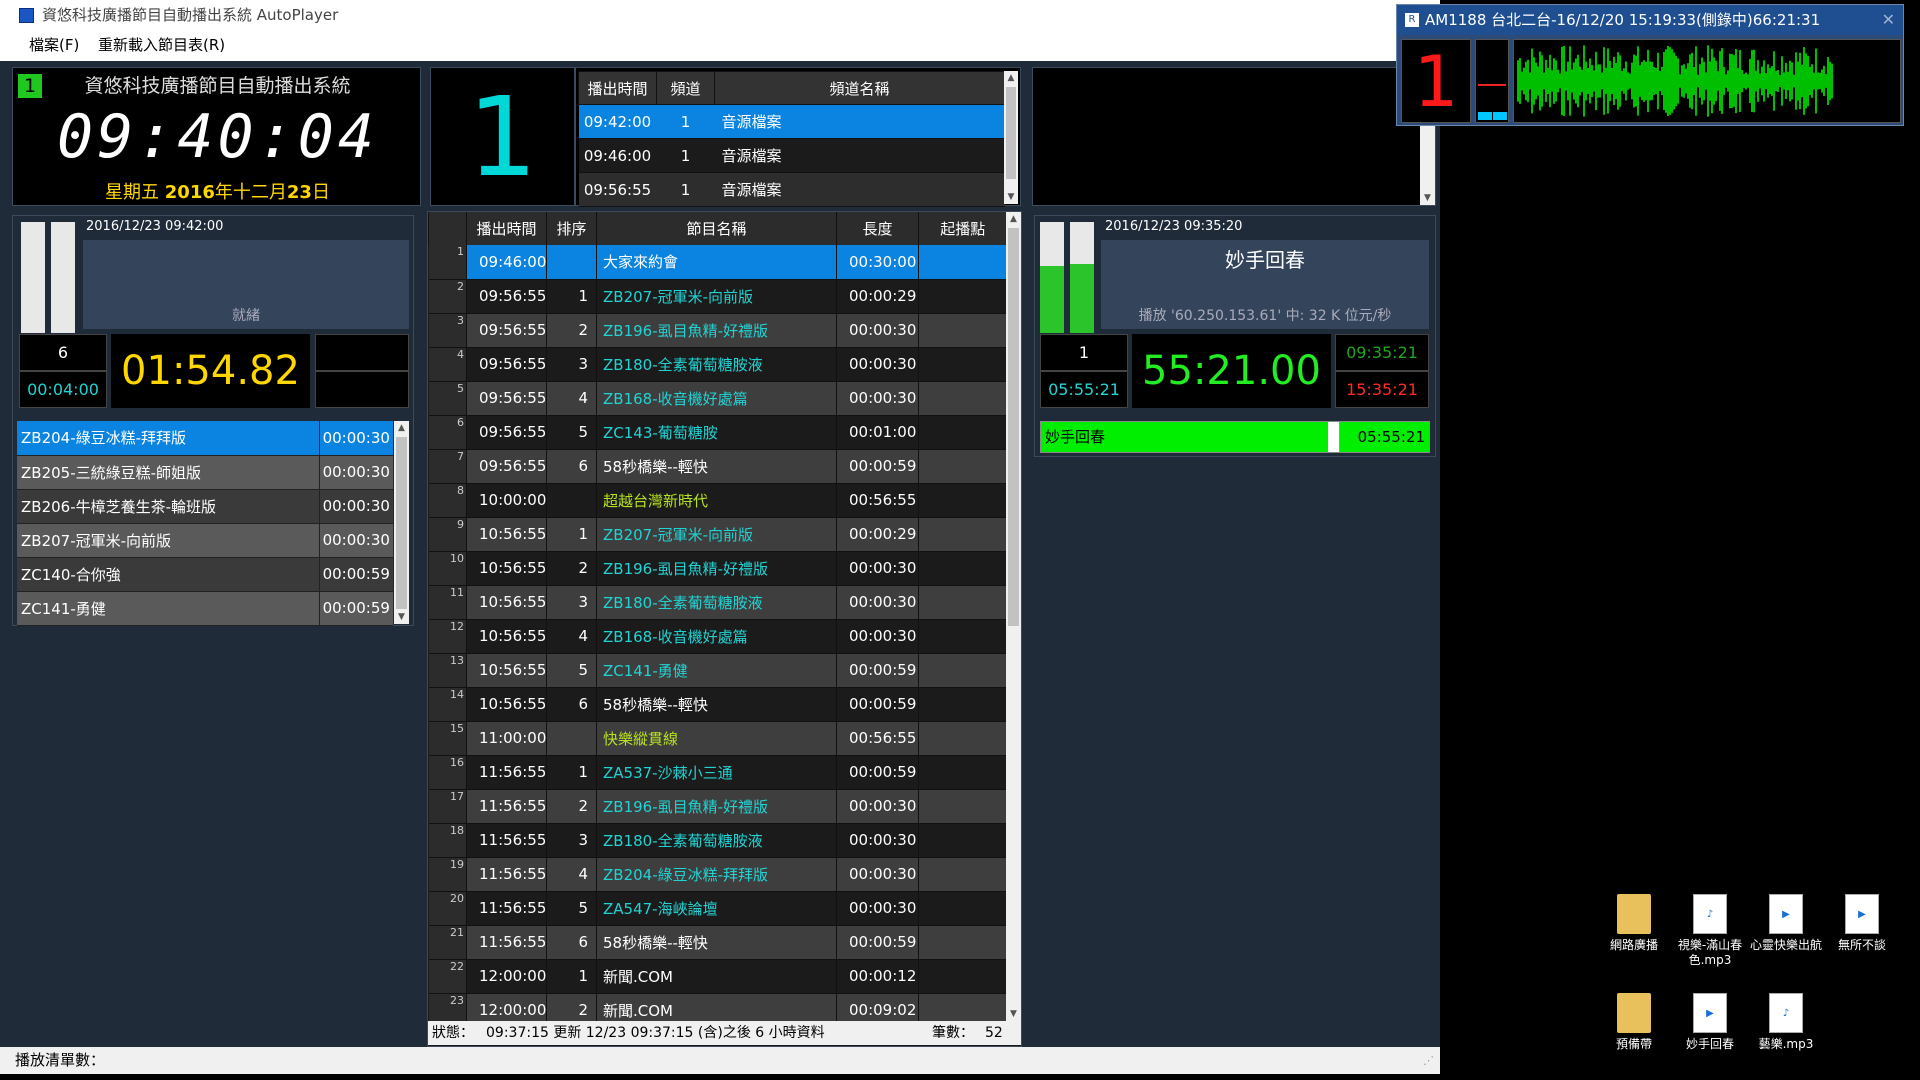 This screenshot has width=1920, height=1080. Describe the element at coordinates (1710, 931) in the screenshot. I see `desktop-icon: ♪ 視樂-滿山春色.mp3` at that location.